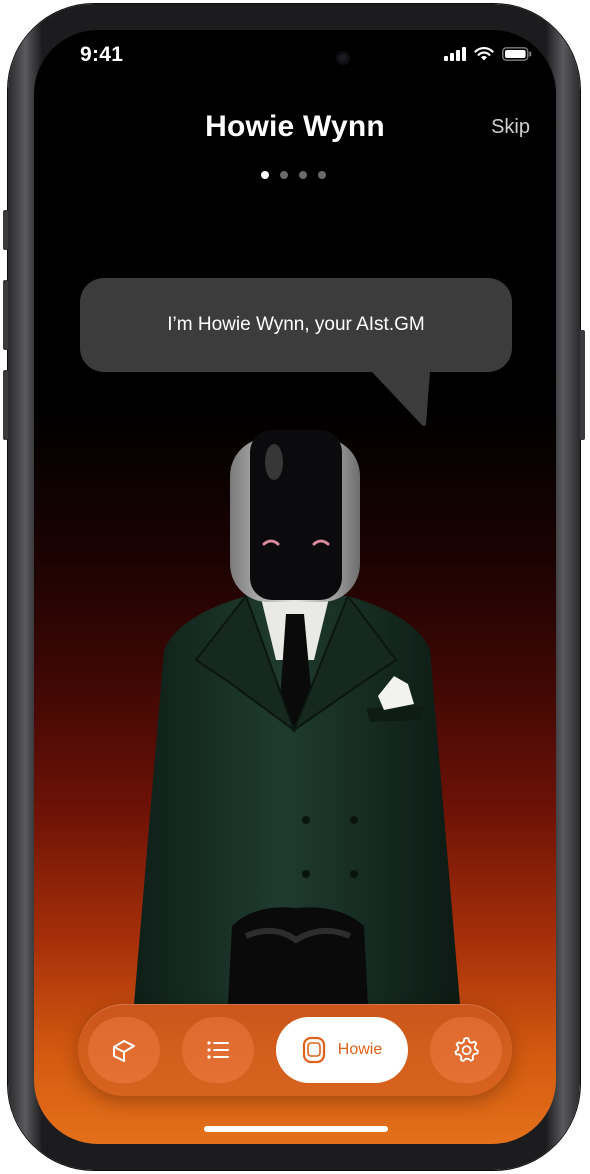 Image resolution: width=590 pixels, height=1174 pixels. Describe the element at coordinates (401, 399) in the screenshot. I see `speech-bubble-tail` at that location.